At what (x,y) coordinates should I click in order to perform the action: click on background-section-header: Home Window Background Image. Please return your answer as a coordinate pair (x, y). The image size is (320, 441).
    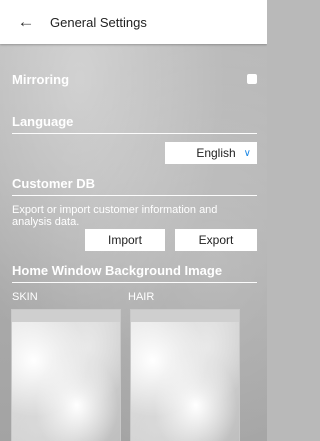
    Looking at the image, I should click on (134, 273).